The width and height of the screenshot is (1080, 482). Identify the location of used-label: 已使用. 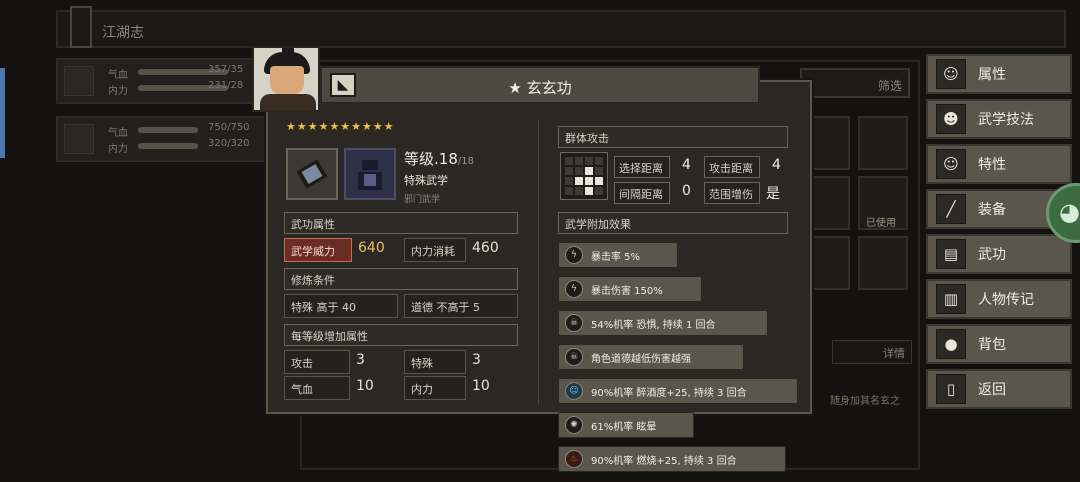
(881, 223).